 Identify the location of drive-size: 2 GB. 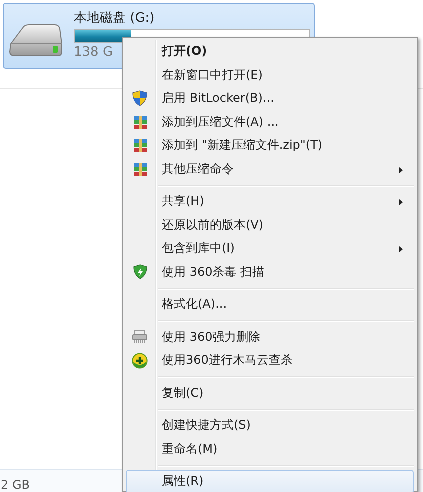
(15, 485).